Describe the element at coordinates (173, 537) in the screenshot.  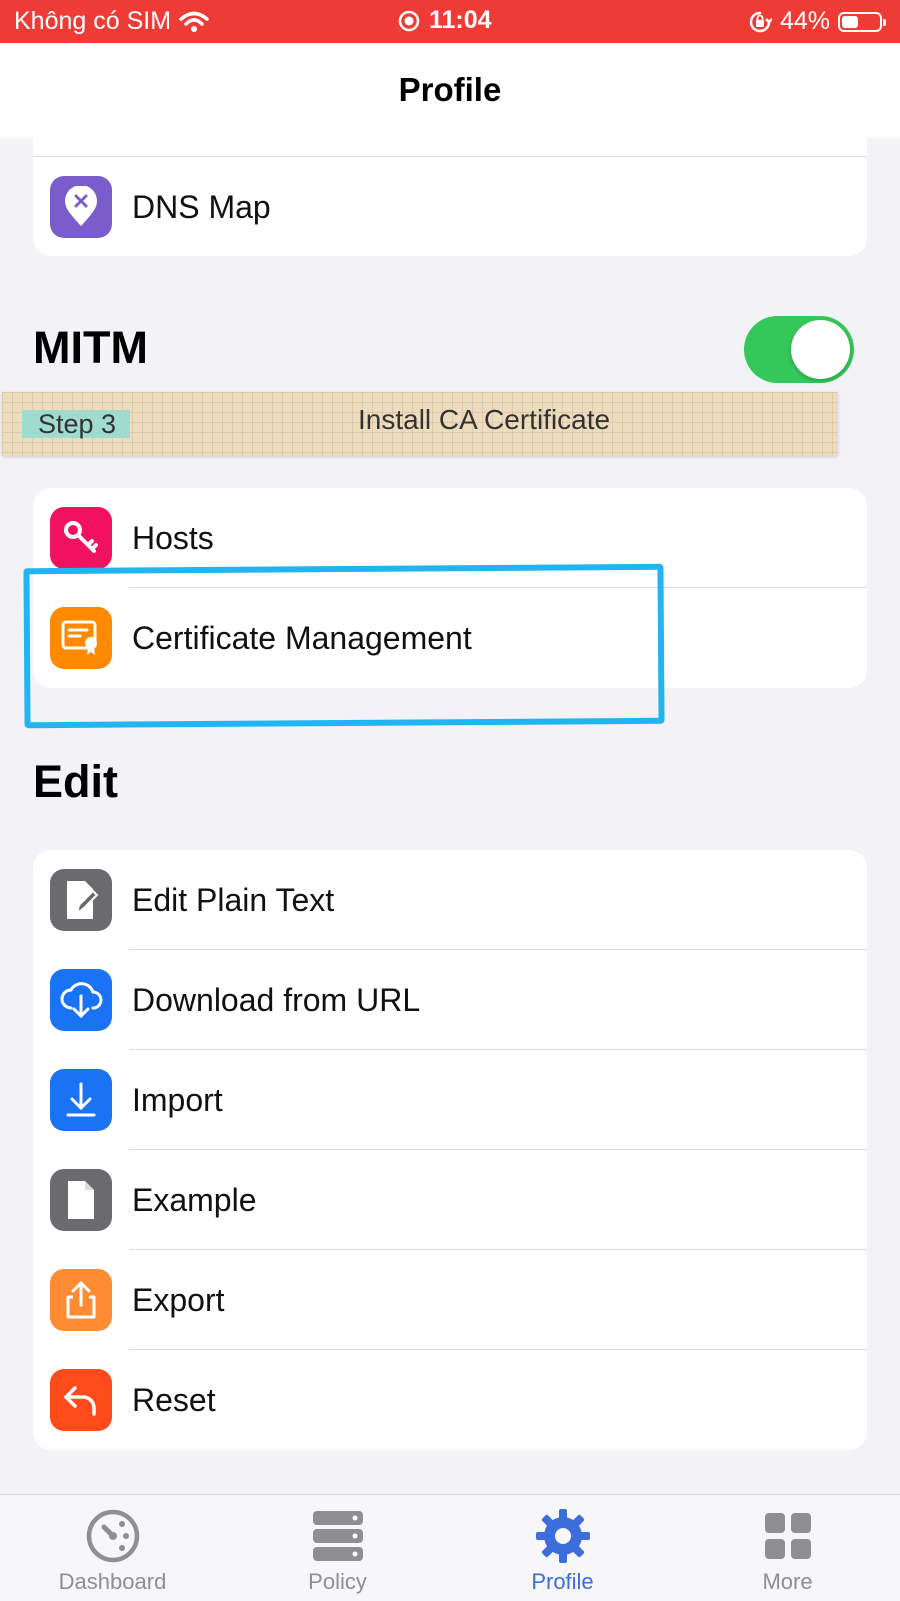
I see `list-item-label: Hosts` at that location.